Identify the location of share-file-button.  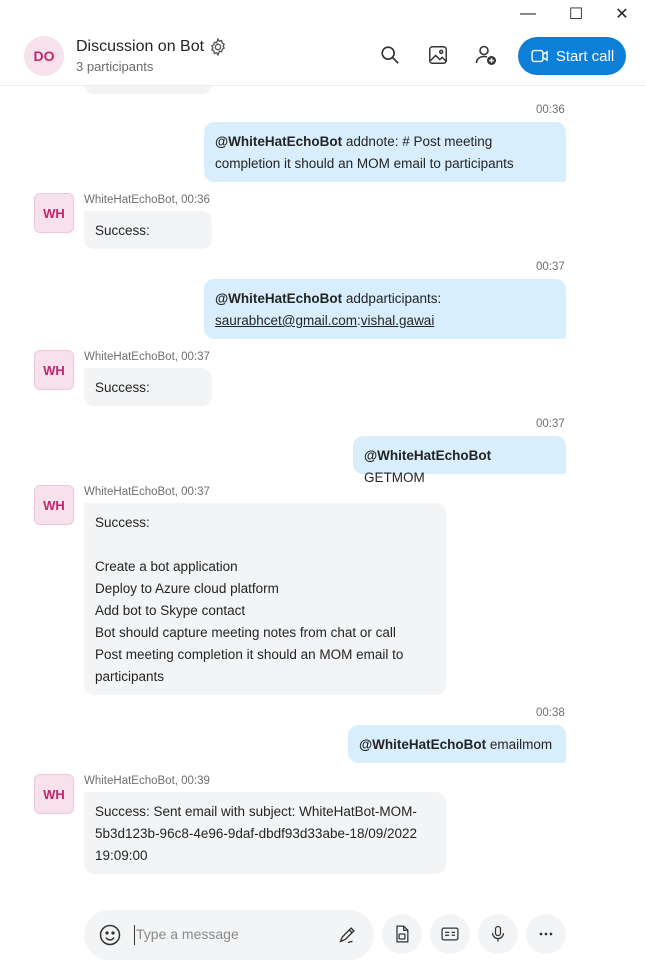
(402, 934).